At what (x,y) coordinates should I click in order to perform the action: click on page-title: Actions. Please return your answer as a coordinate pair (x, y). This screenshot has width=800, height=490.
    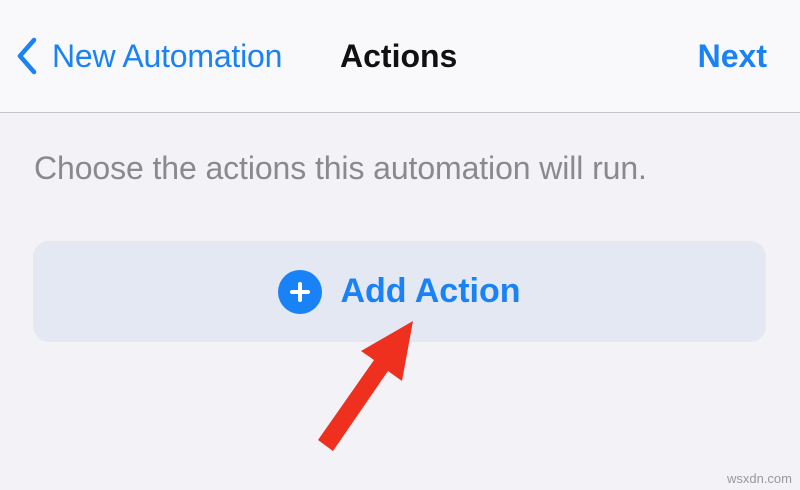
    Looking at the image, I should click on (399, 56).